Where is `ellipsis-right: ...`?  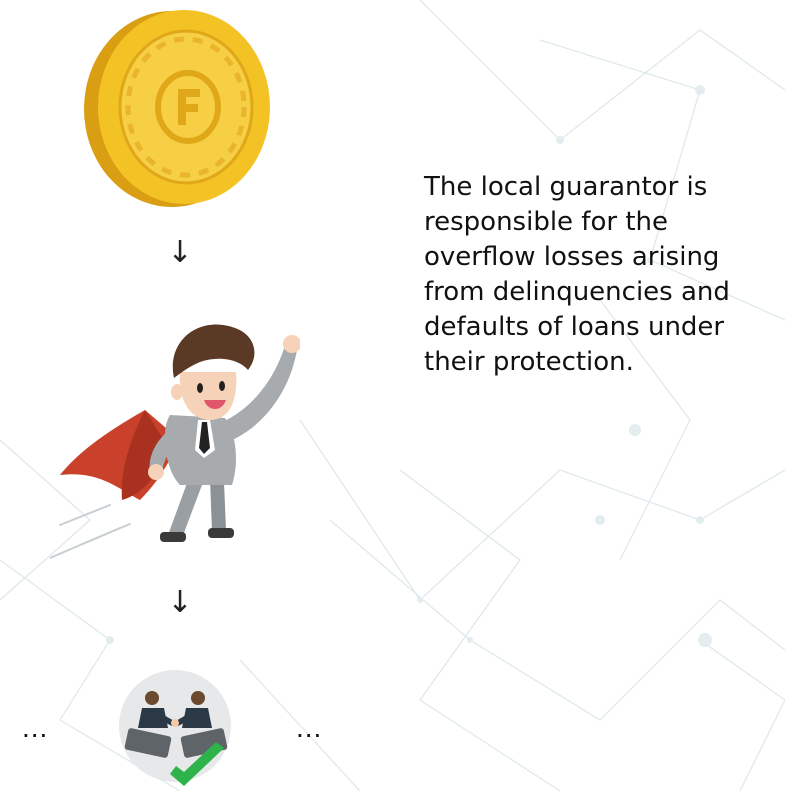
ellipsis-right: ... is located at coordinates (309, 727).